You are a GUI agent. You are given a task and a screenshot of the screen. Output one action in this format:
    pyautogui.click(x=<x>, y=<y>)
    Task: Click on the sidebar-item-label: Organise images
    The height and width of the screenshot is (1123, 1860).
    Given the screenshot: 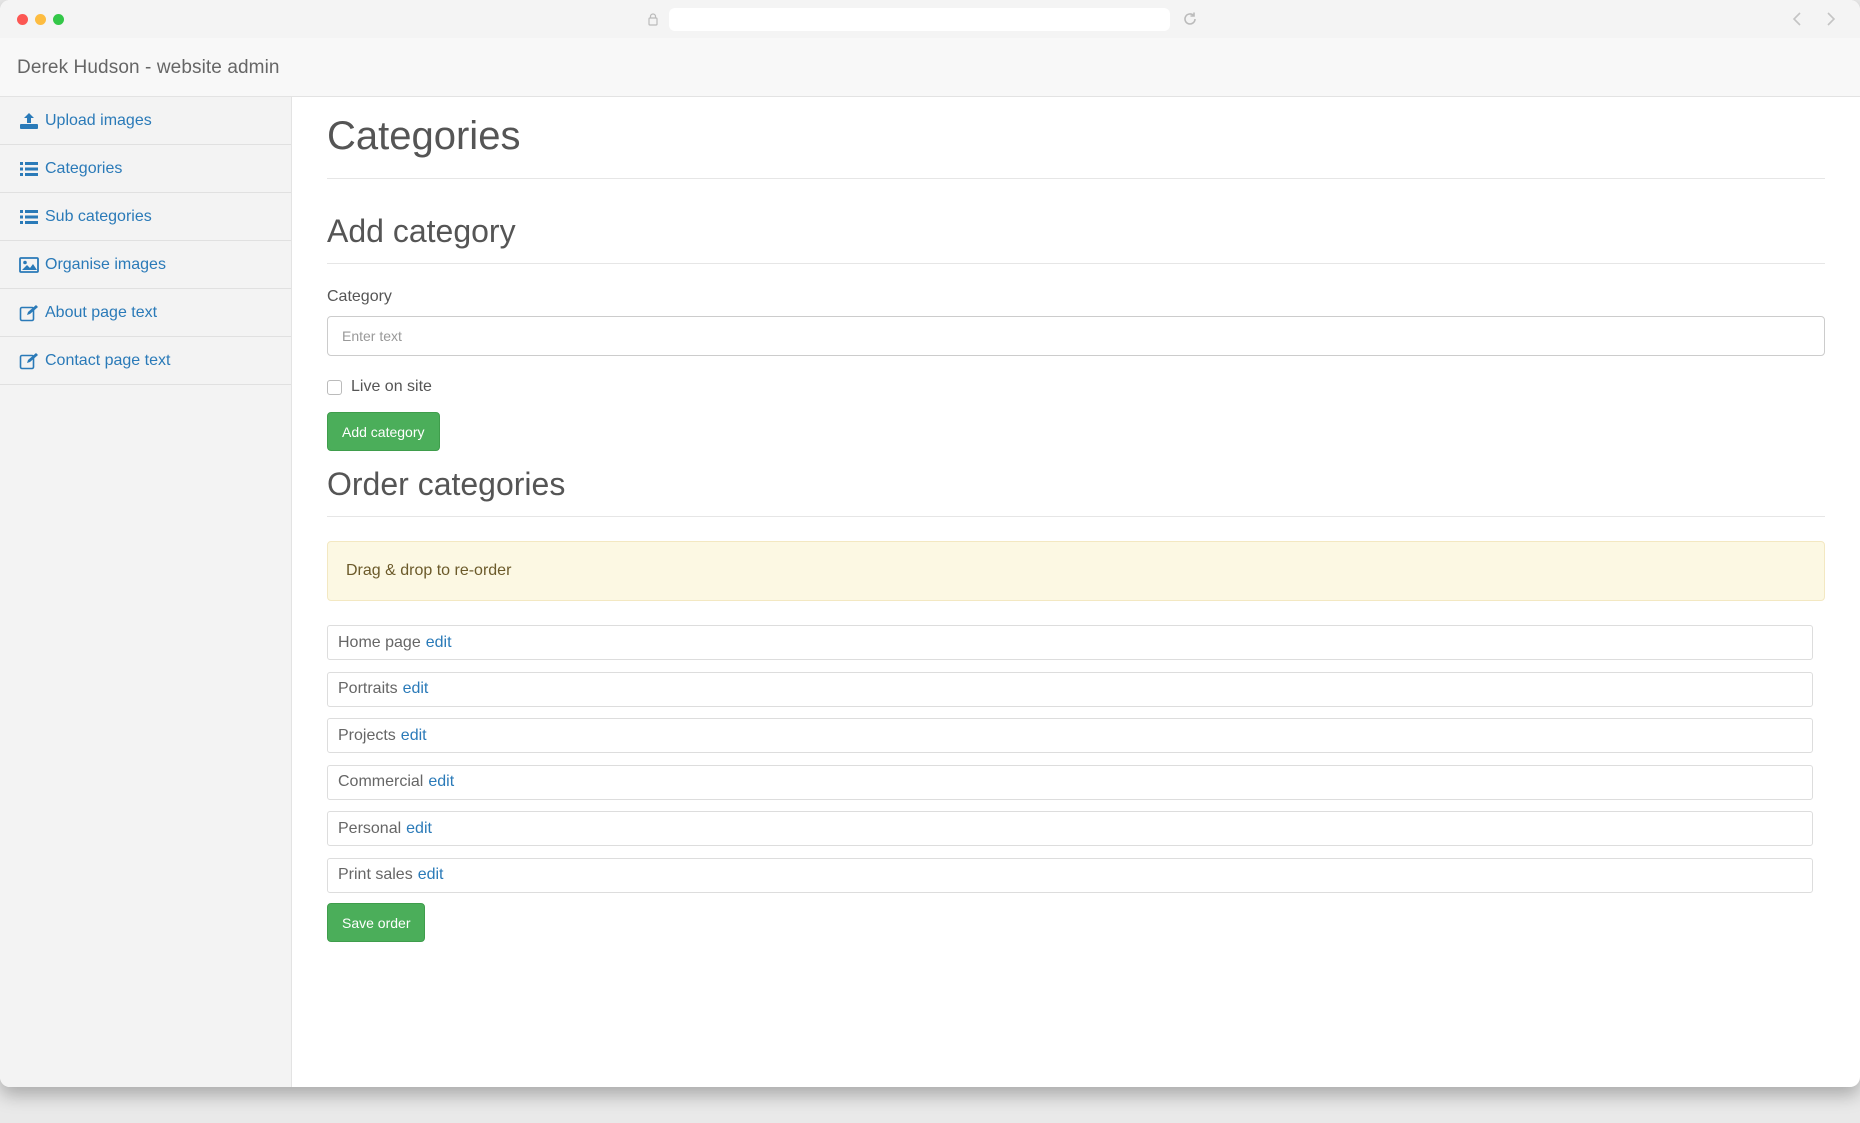 What is the action you would take?
    pyautogui.click(x=105, y=264)
    